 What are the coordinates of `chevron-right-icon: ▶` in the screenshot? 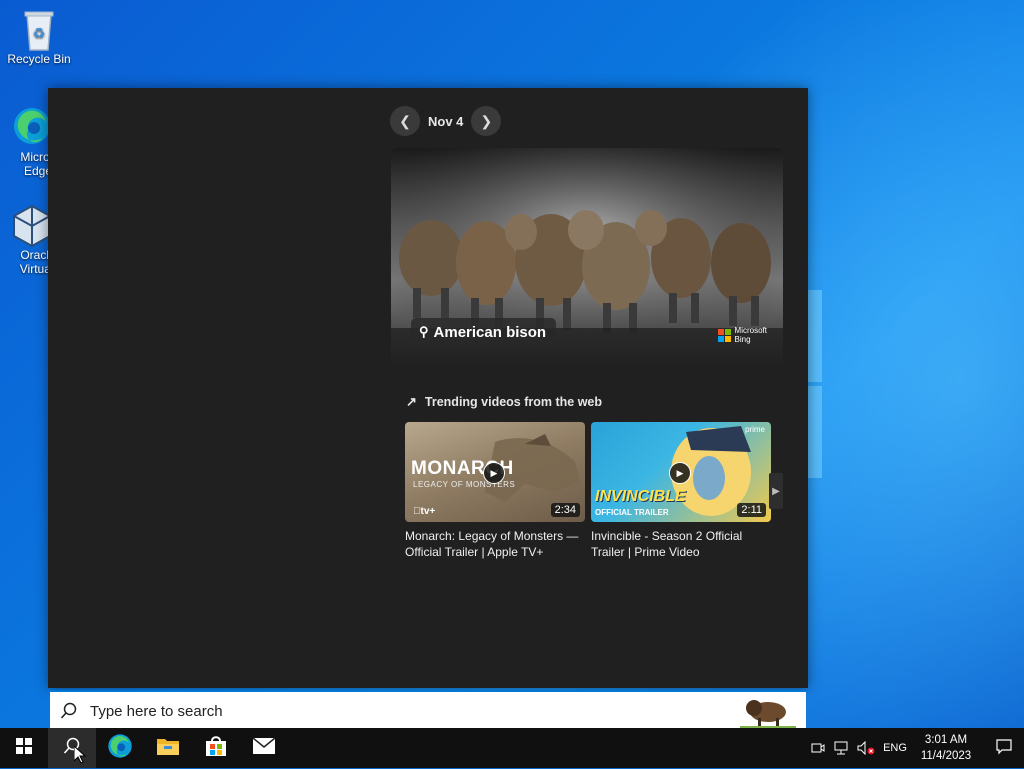 It's located at (776, 491).